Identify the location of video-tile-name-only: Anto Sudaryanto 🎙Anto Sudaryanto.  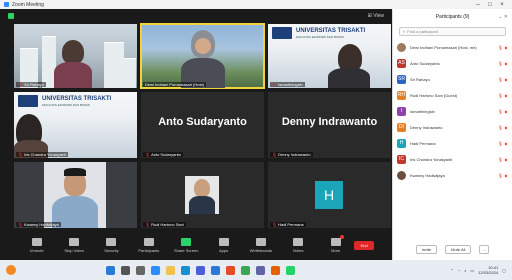
(202, 125).